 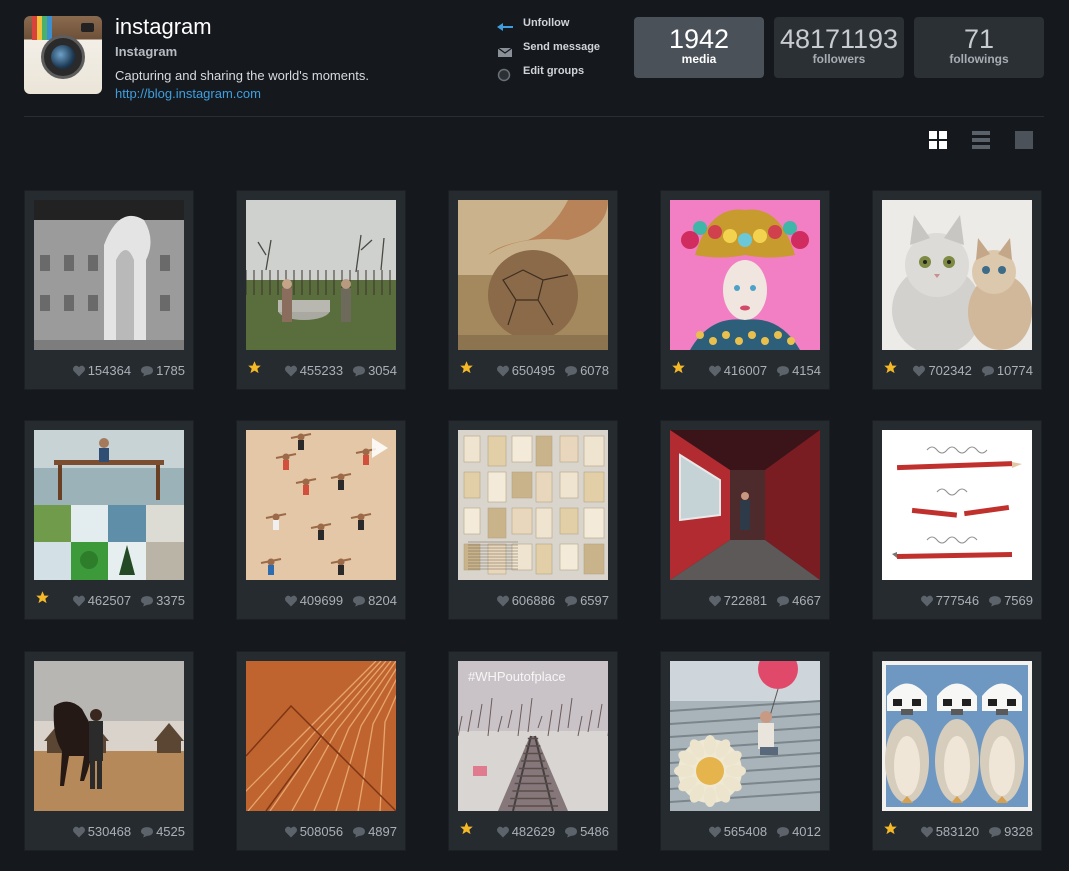 What do you see at coordinates (957, 505) in the screenshot?
I see `media-thumbnail-pencils-yesterday-today-tomorrow` at bounding box center [957, 505].